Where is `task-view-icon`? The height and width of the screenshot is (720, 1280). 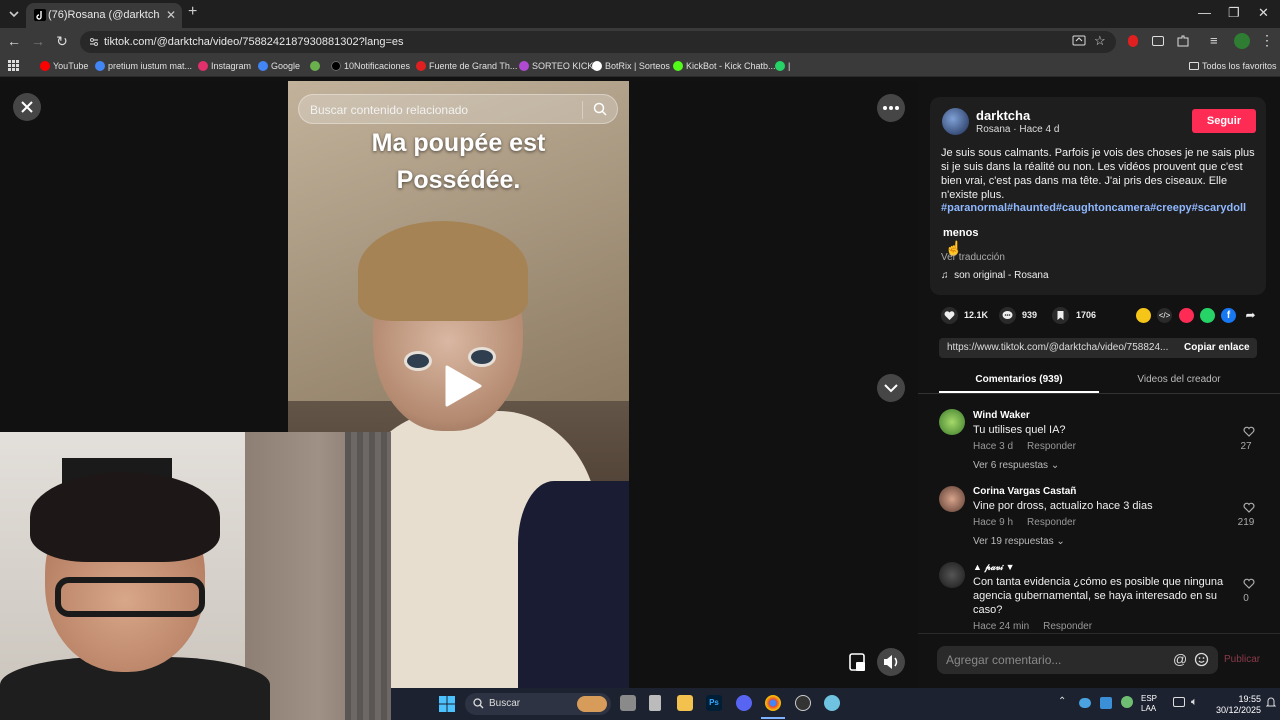 task-view-icon is located at coordinates (628, 703).